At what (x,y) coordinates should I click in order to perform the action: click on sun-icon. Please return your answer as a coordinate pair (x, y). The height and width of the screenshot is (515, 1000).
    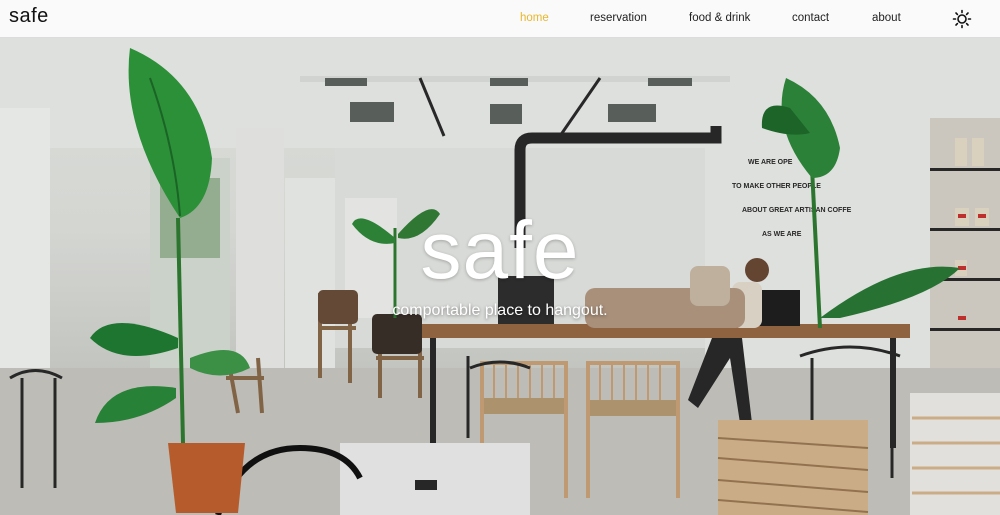
    Looking at the image, I should click on (962, 19).